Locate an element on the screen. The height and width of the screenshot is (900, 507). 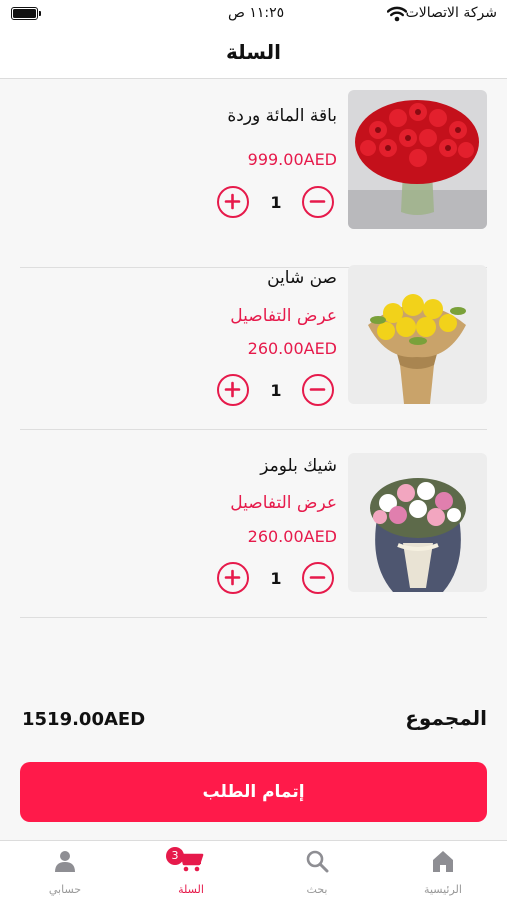
cart-count-badge: 3 is located at coordinates (175, 856).